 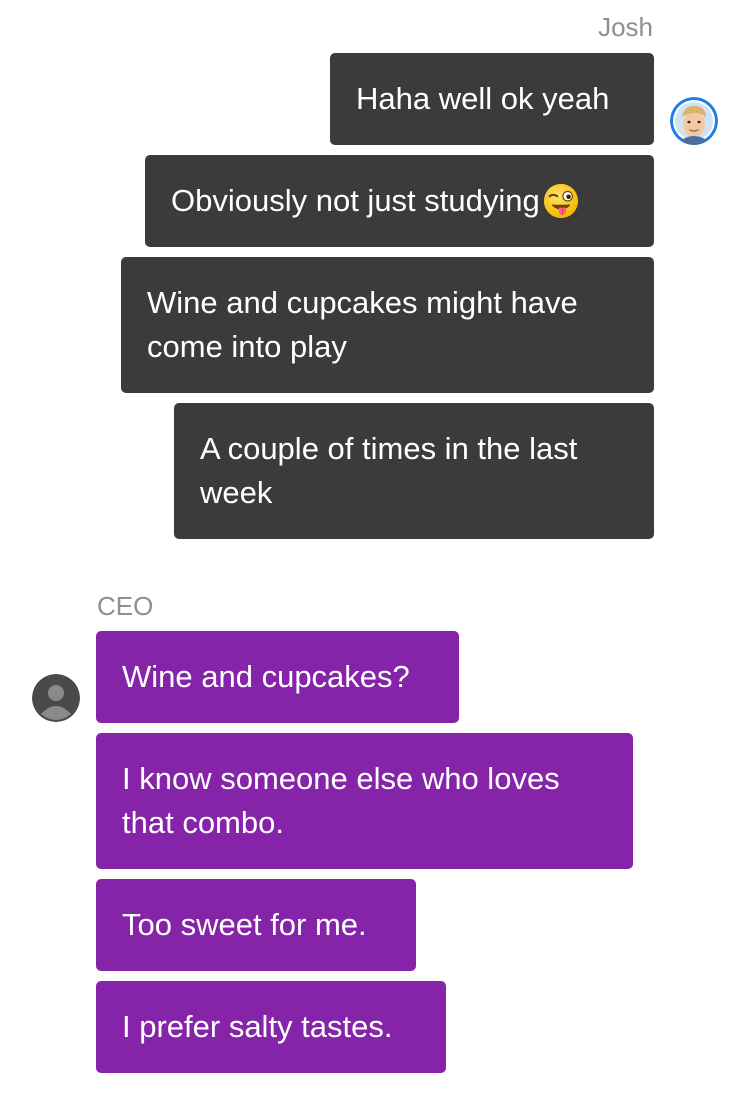 I want to click on sender-name-josh: Josh, so click(x=625, y=27).